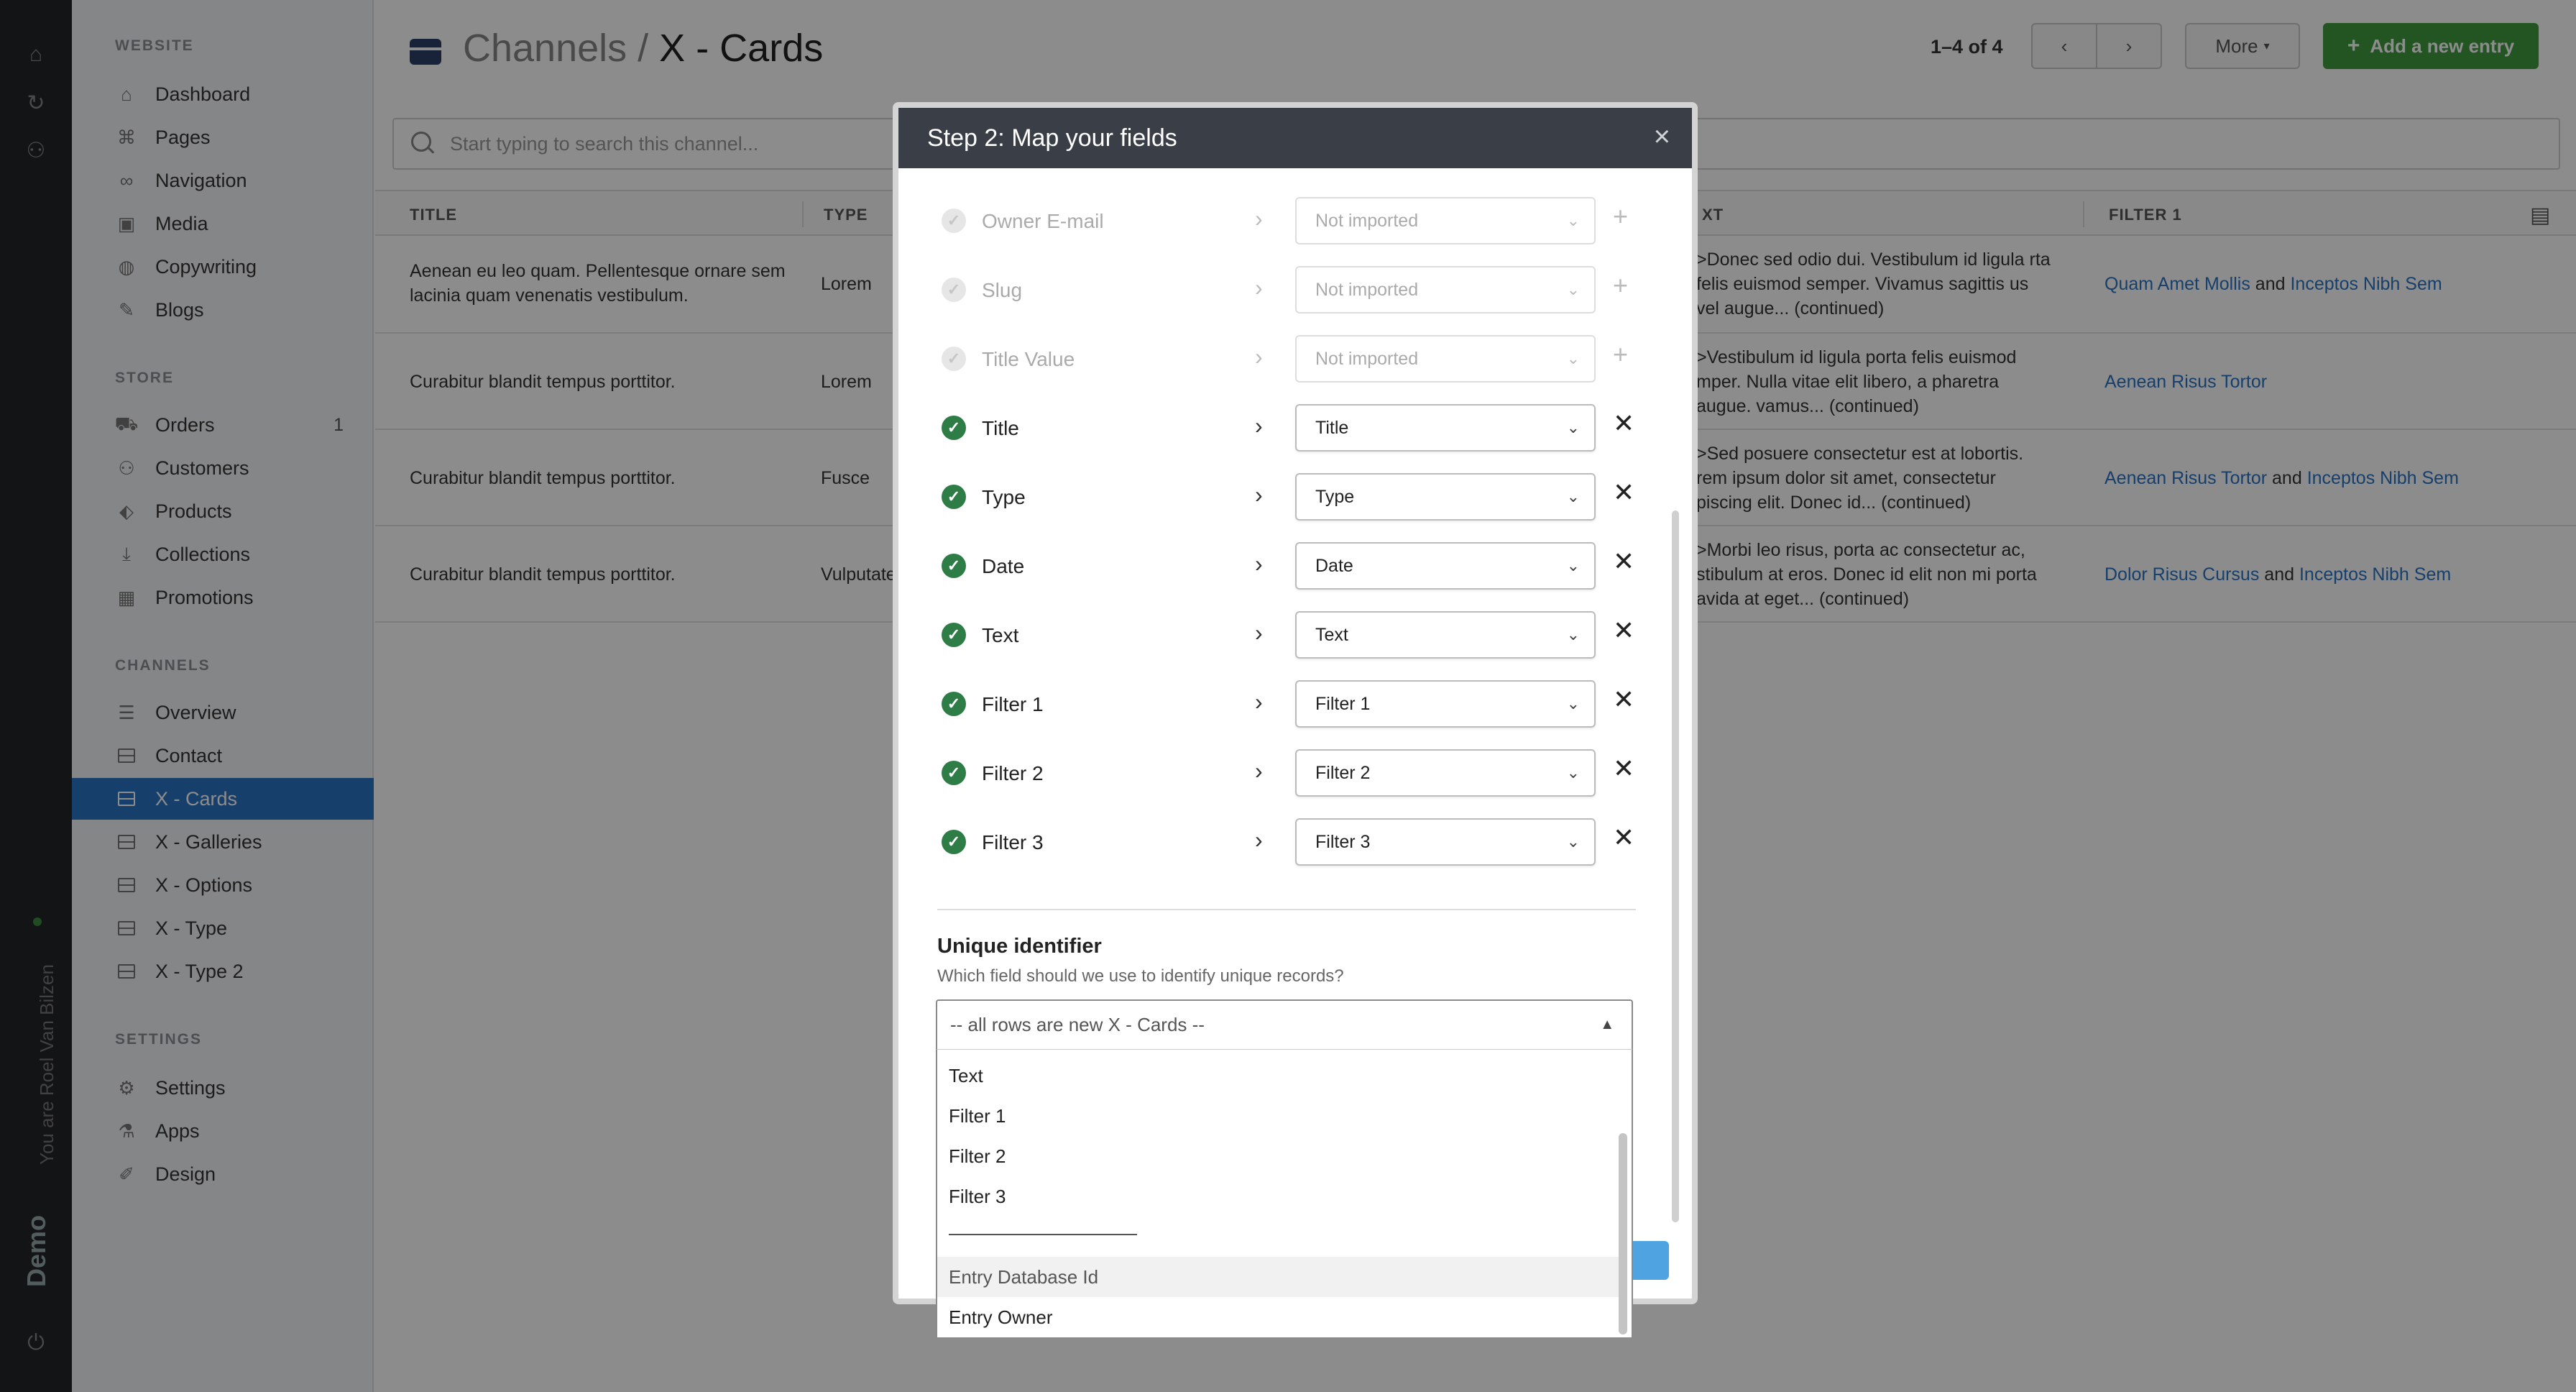 The image size is (2576, 1392). Describe the element at coordinates (1343, 703) in the screenshot. I see `select-value: Filter 1` at that location.